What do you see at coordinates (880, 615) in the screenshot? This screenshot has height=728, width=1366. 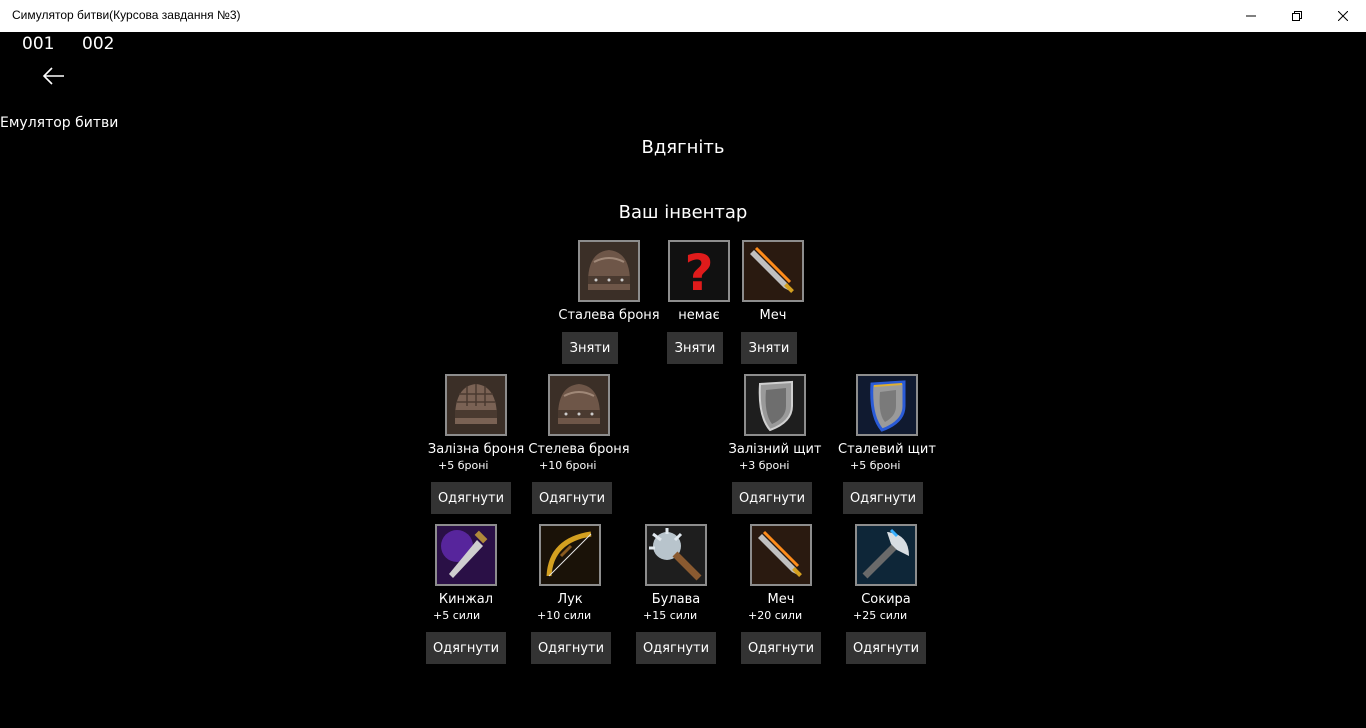 I see `weapon-item-stat: +25 сили` at bounding box center [880, 615].